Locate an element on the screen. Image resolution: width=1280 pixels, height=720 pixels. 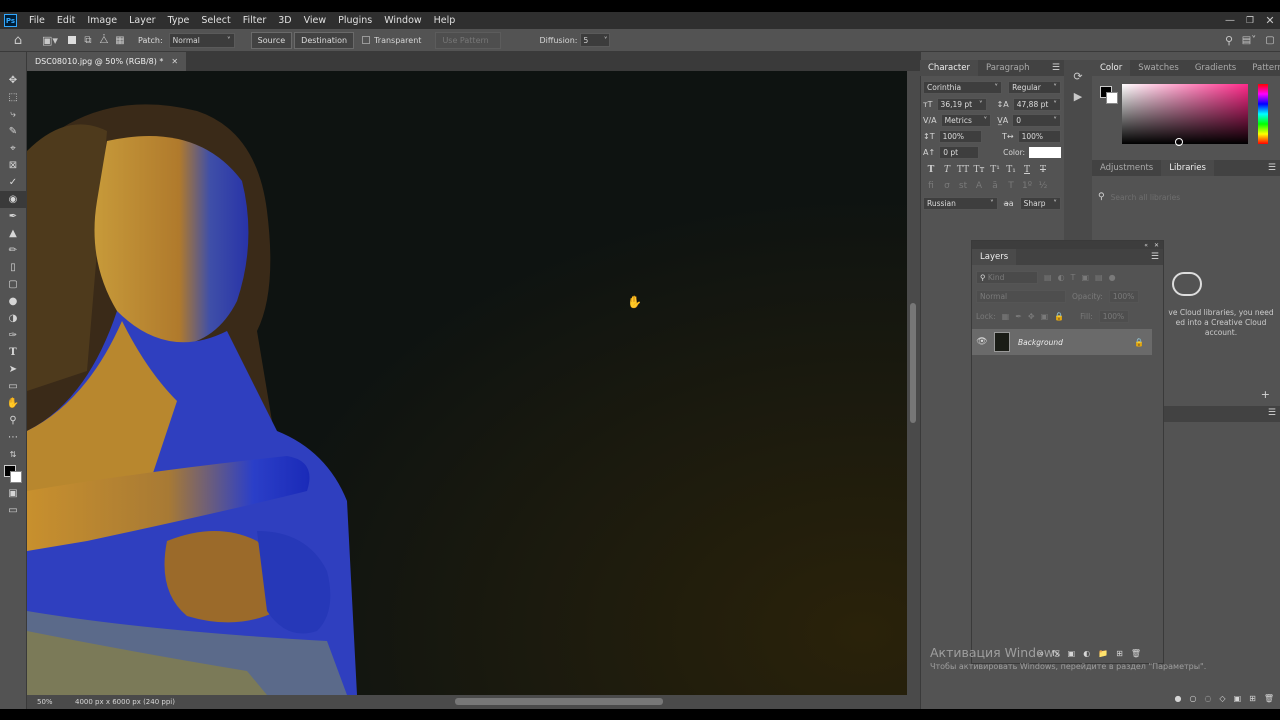
subtract-selection-icon: ⧊ is located at coordinates (104, 40).